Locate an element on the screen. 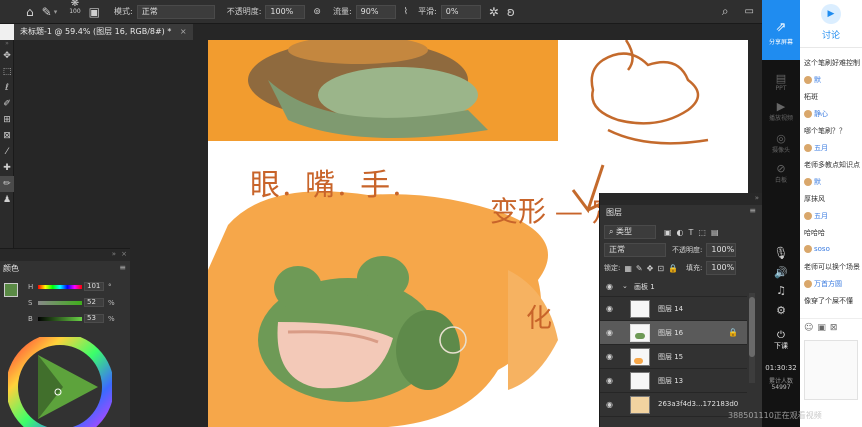 The width and height of the screenshot is (862, 427). hue-field: 101 is located at coordinates (94, 286).